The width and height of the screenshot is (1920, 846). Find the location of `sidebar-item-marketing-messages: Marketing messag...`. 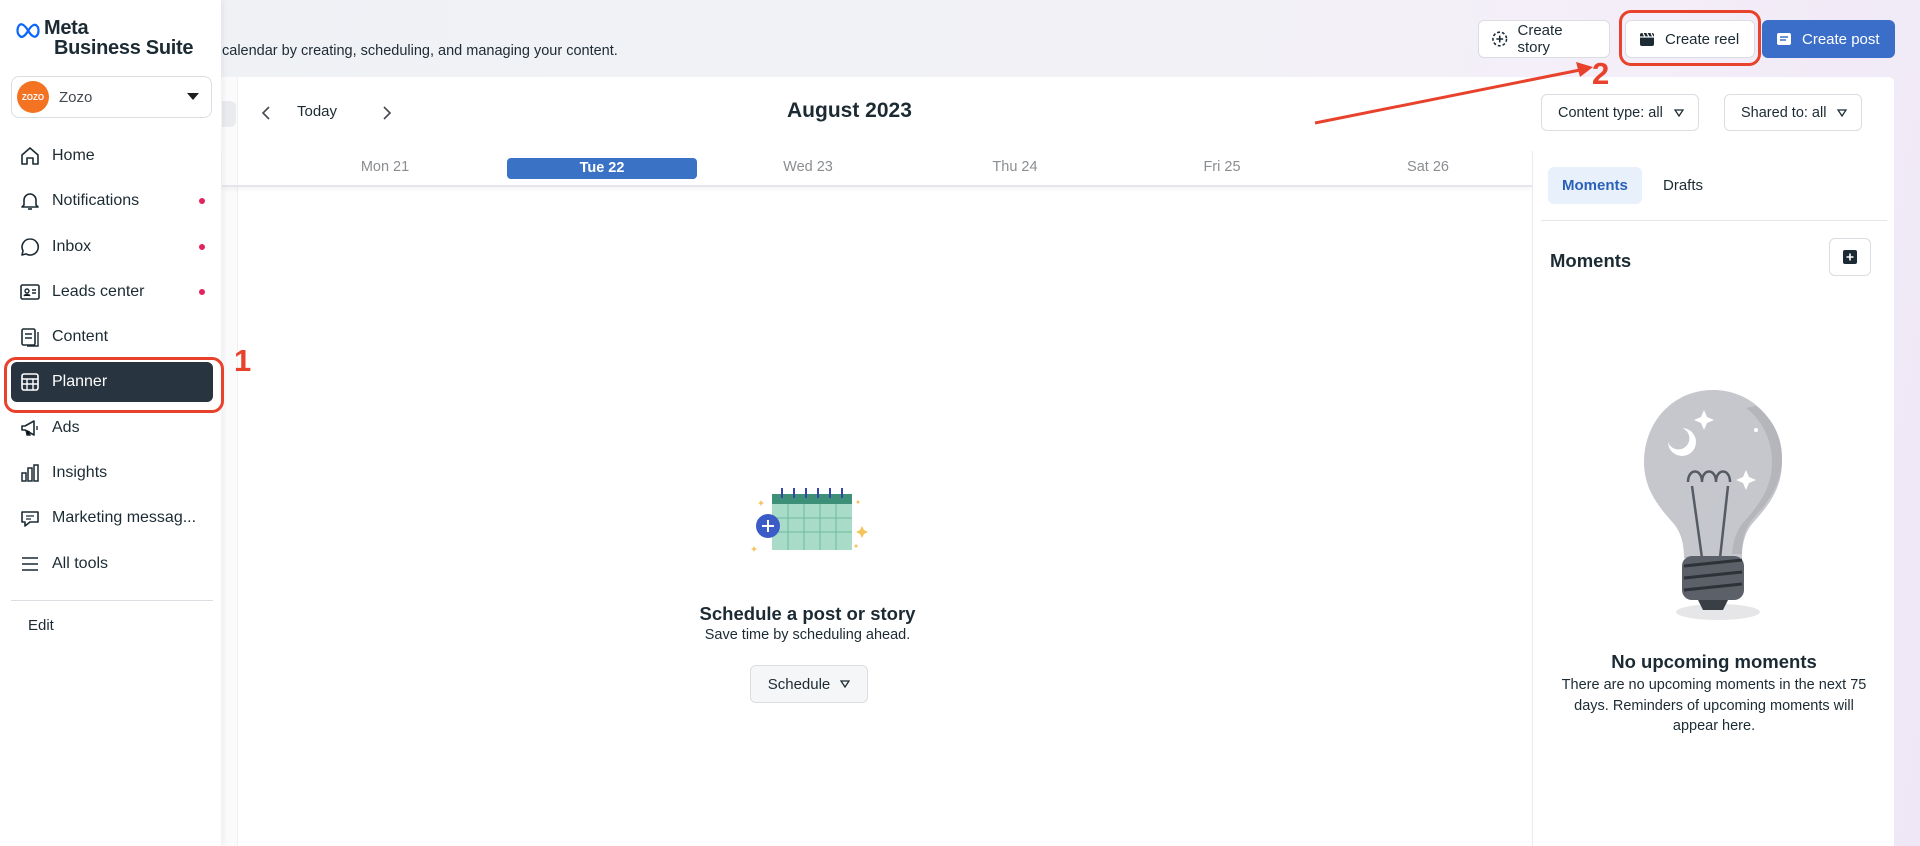

sidebar-item-marketing-messages: Marketing messag... is located at coordinates (112, 518).